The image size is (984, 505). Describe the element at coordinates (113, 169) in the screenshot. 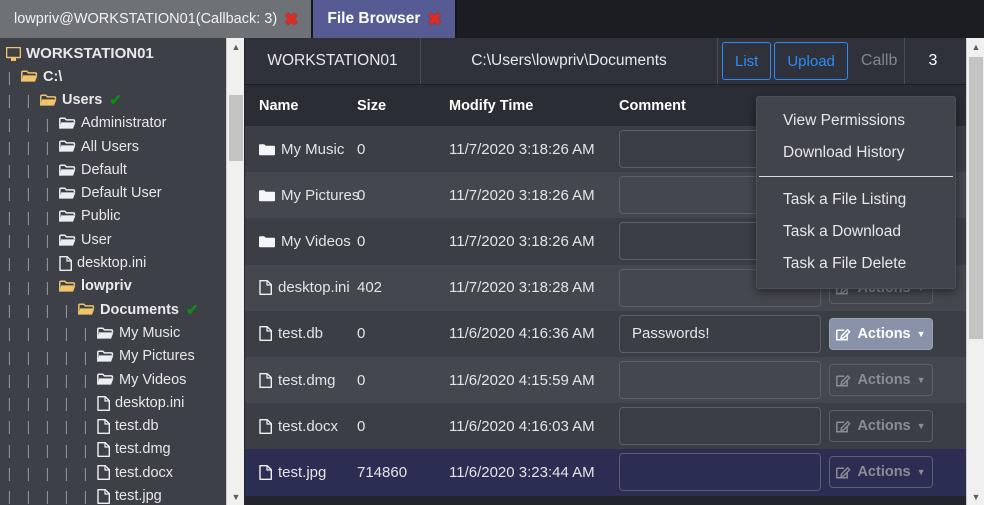

I see `tree-node-default: | | | Default` at that location.